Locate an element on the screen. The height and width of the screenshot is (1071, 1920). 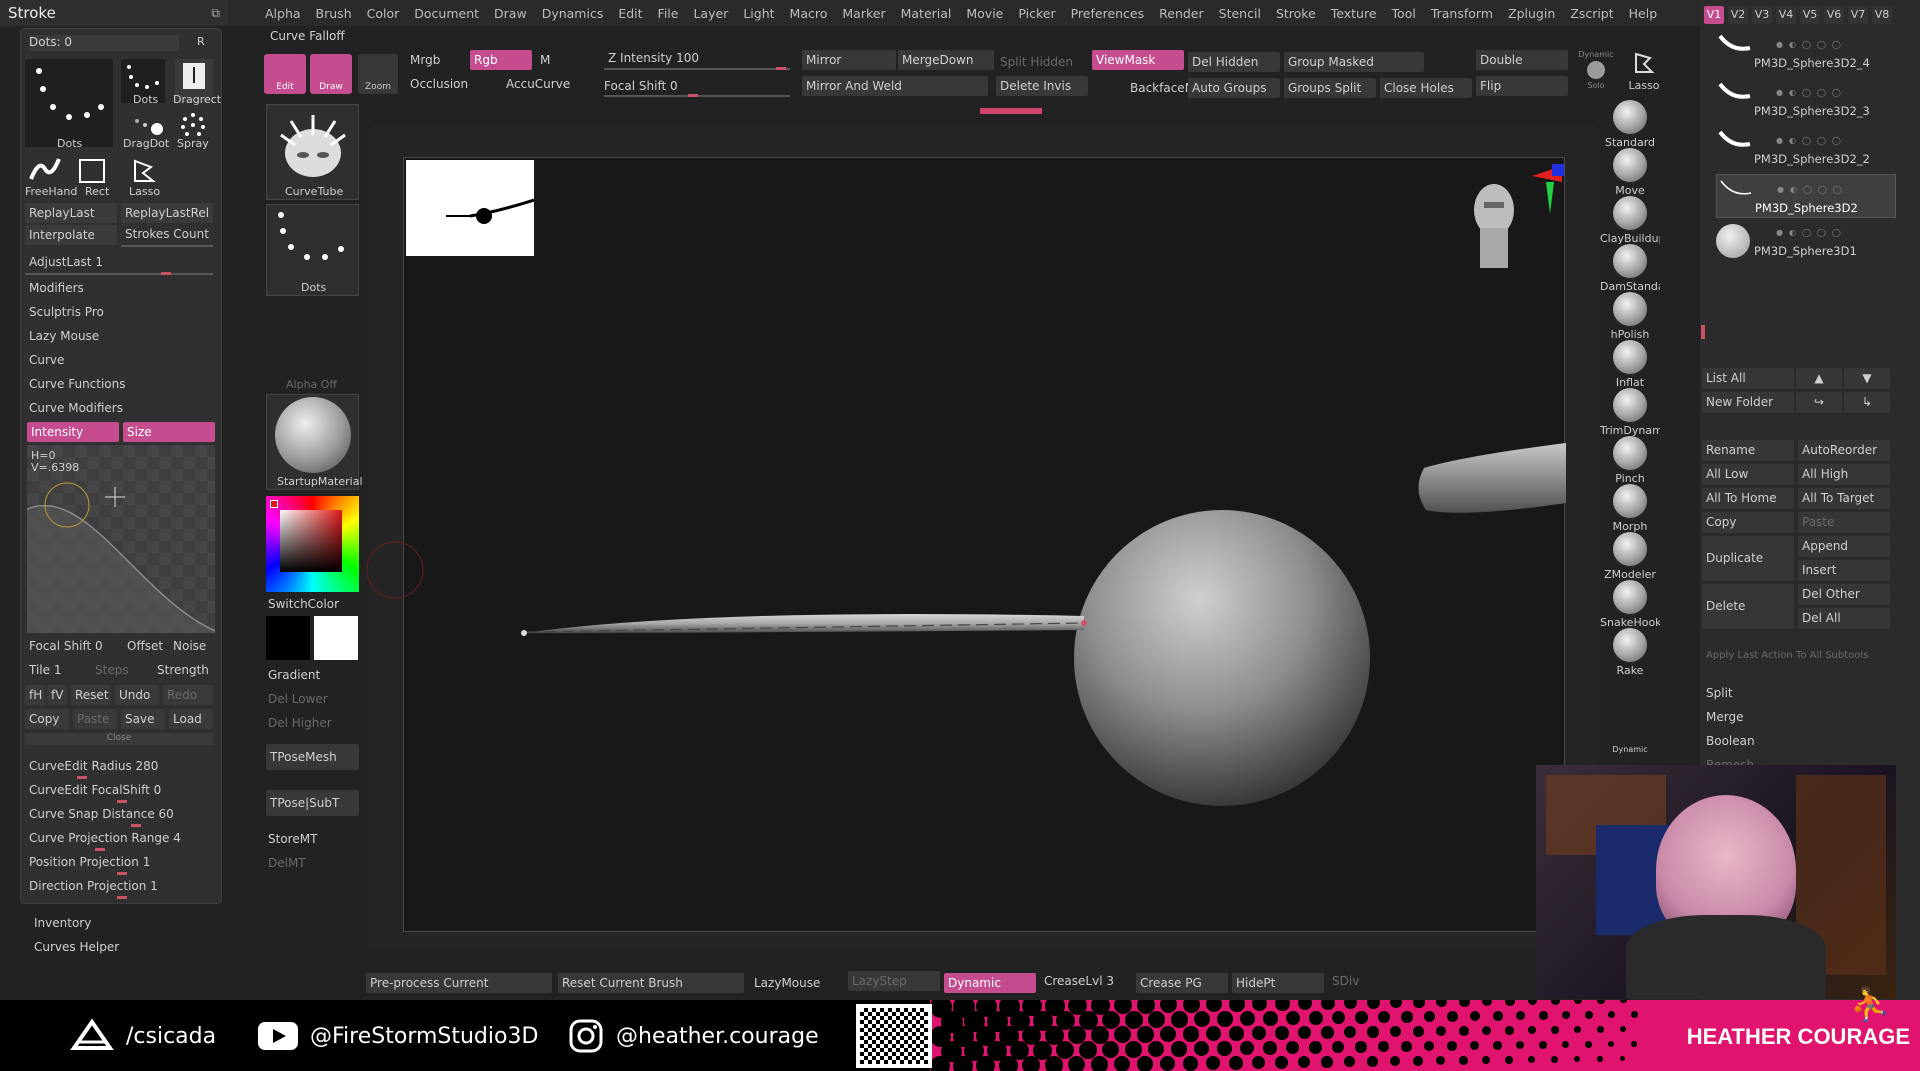
menu-stencil: Stencil is located at coordinates (1240, 13).